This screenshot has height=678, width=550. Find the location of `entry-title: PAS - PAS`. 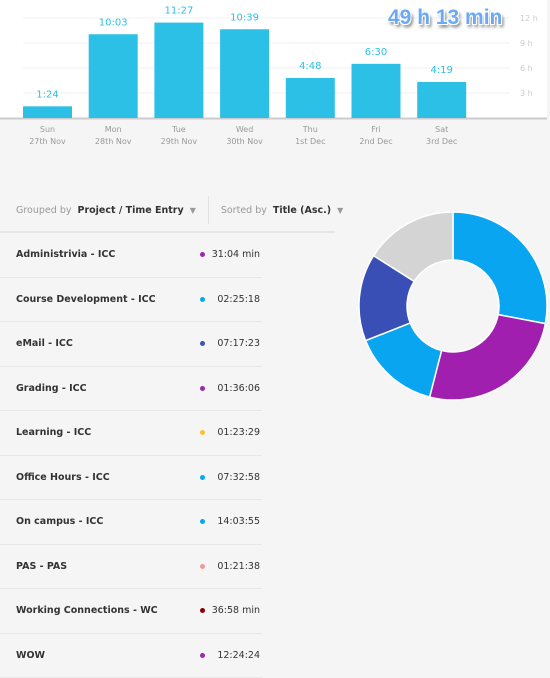

entry-title: PAS - PAS is located at coordinates (41, 566).